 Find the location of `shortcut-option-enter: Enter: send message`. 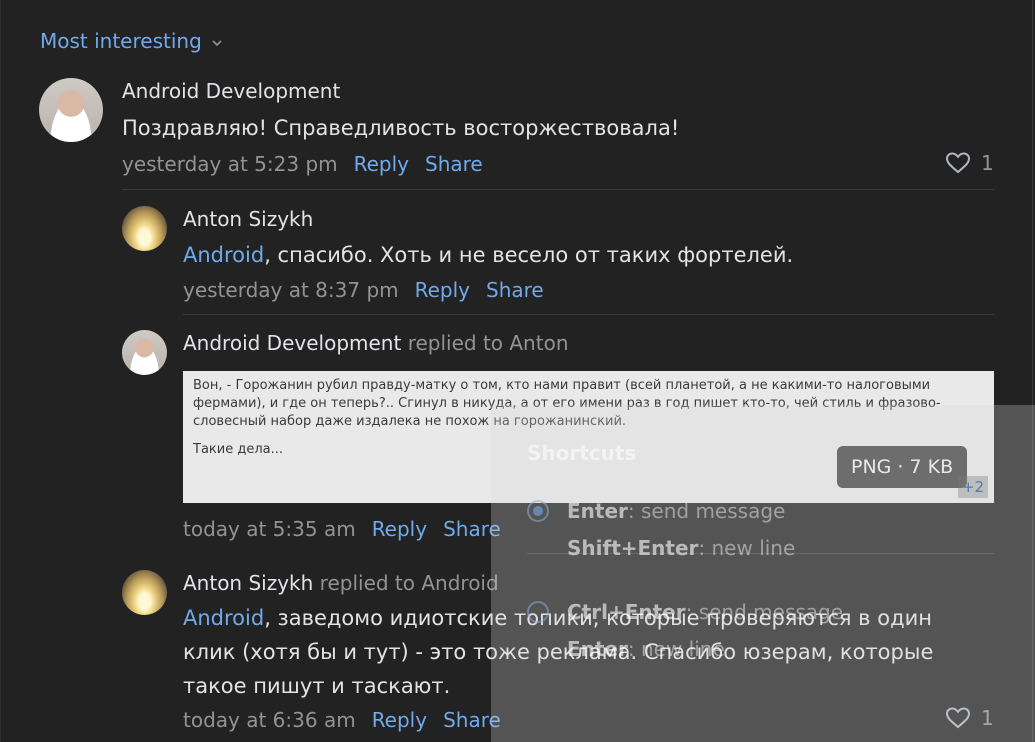

shortcut-option-enter: Enter: send message is located at coordinates (676, 511).